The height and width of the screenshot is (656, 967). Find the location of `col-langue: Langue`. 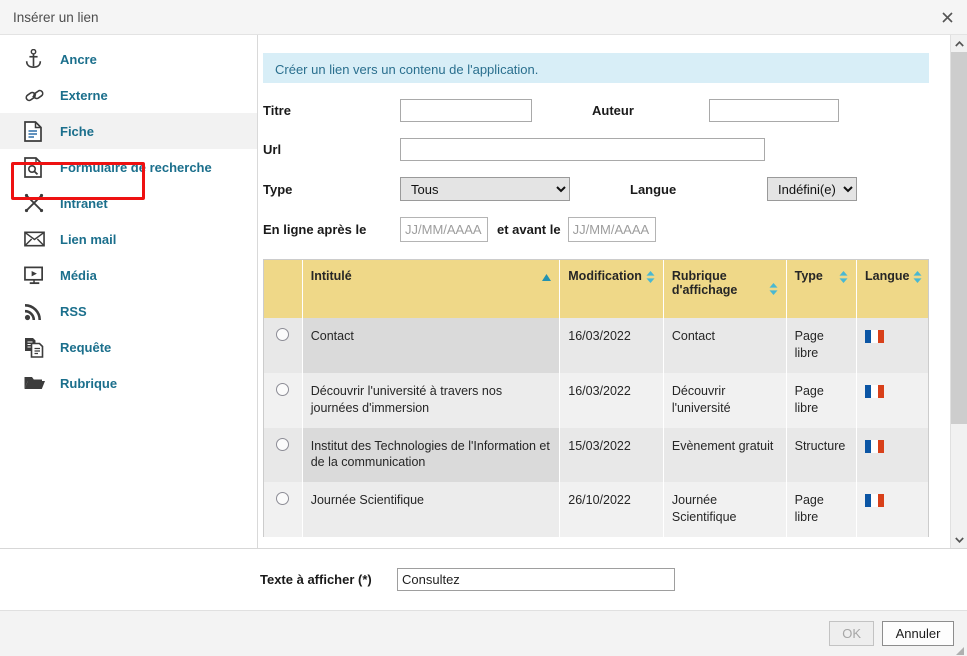

col-langue: Langue is located at coordinates (892, 289).